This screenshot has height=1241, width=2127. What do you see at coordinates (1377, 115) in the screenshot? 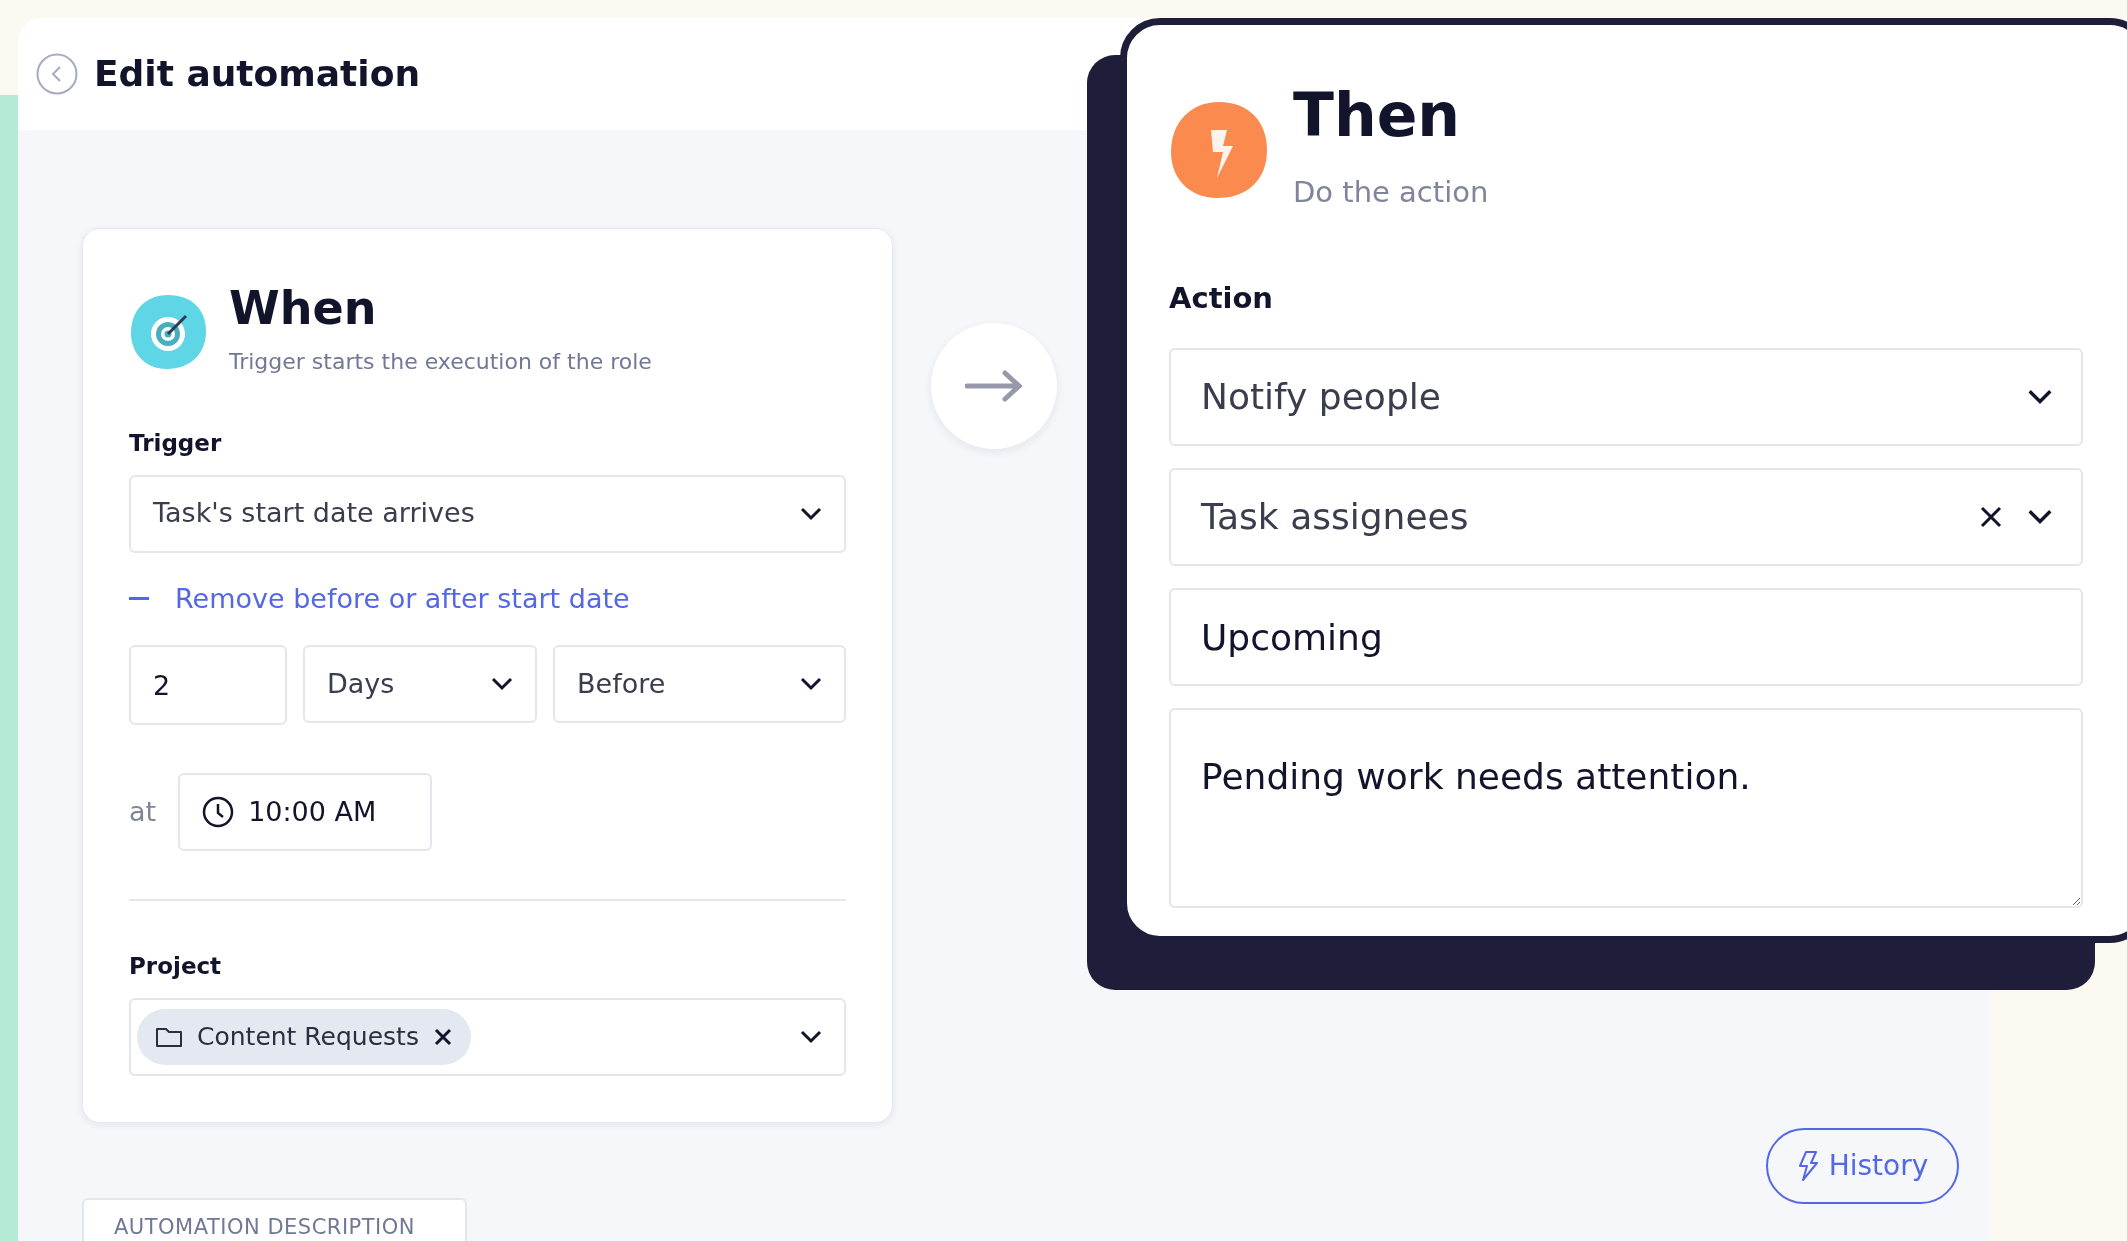
I see `then-title: Then` at bounding box center [1377, 115].